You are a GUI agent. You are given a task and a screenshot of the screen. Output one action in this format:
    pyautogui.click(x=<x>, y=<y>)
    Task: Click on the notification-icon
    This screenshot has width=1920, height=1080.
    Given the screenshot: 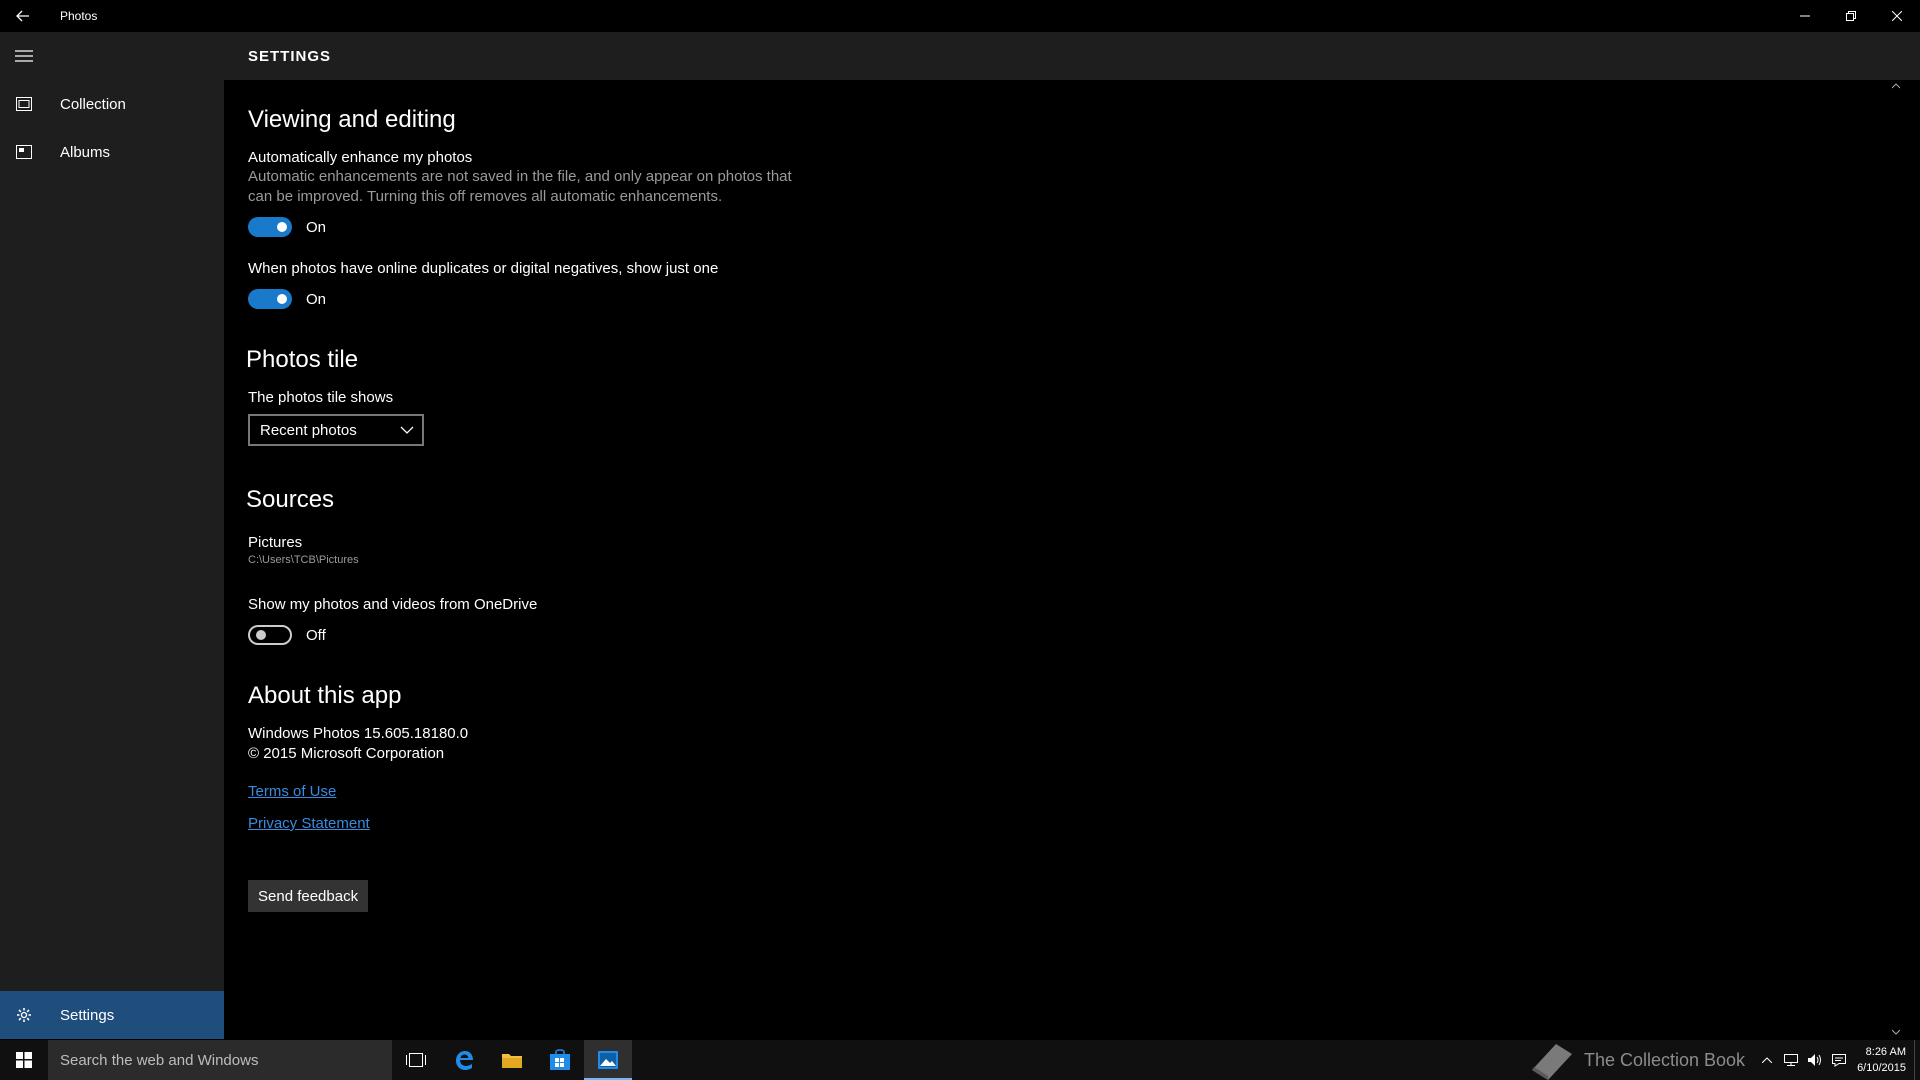 What is the action you would take?
    pyautogui.click(x=1839, y=1060)
    